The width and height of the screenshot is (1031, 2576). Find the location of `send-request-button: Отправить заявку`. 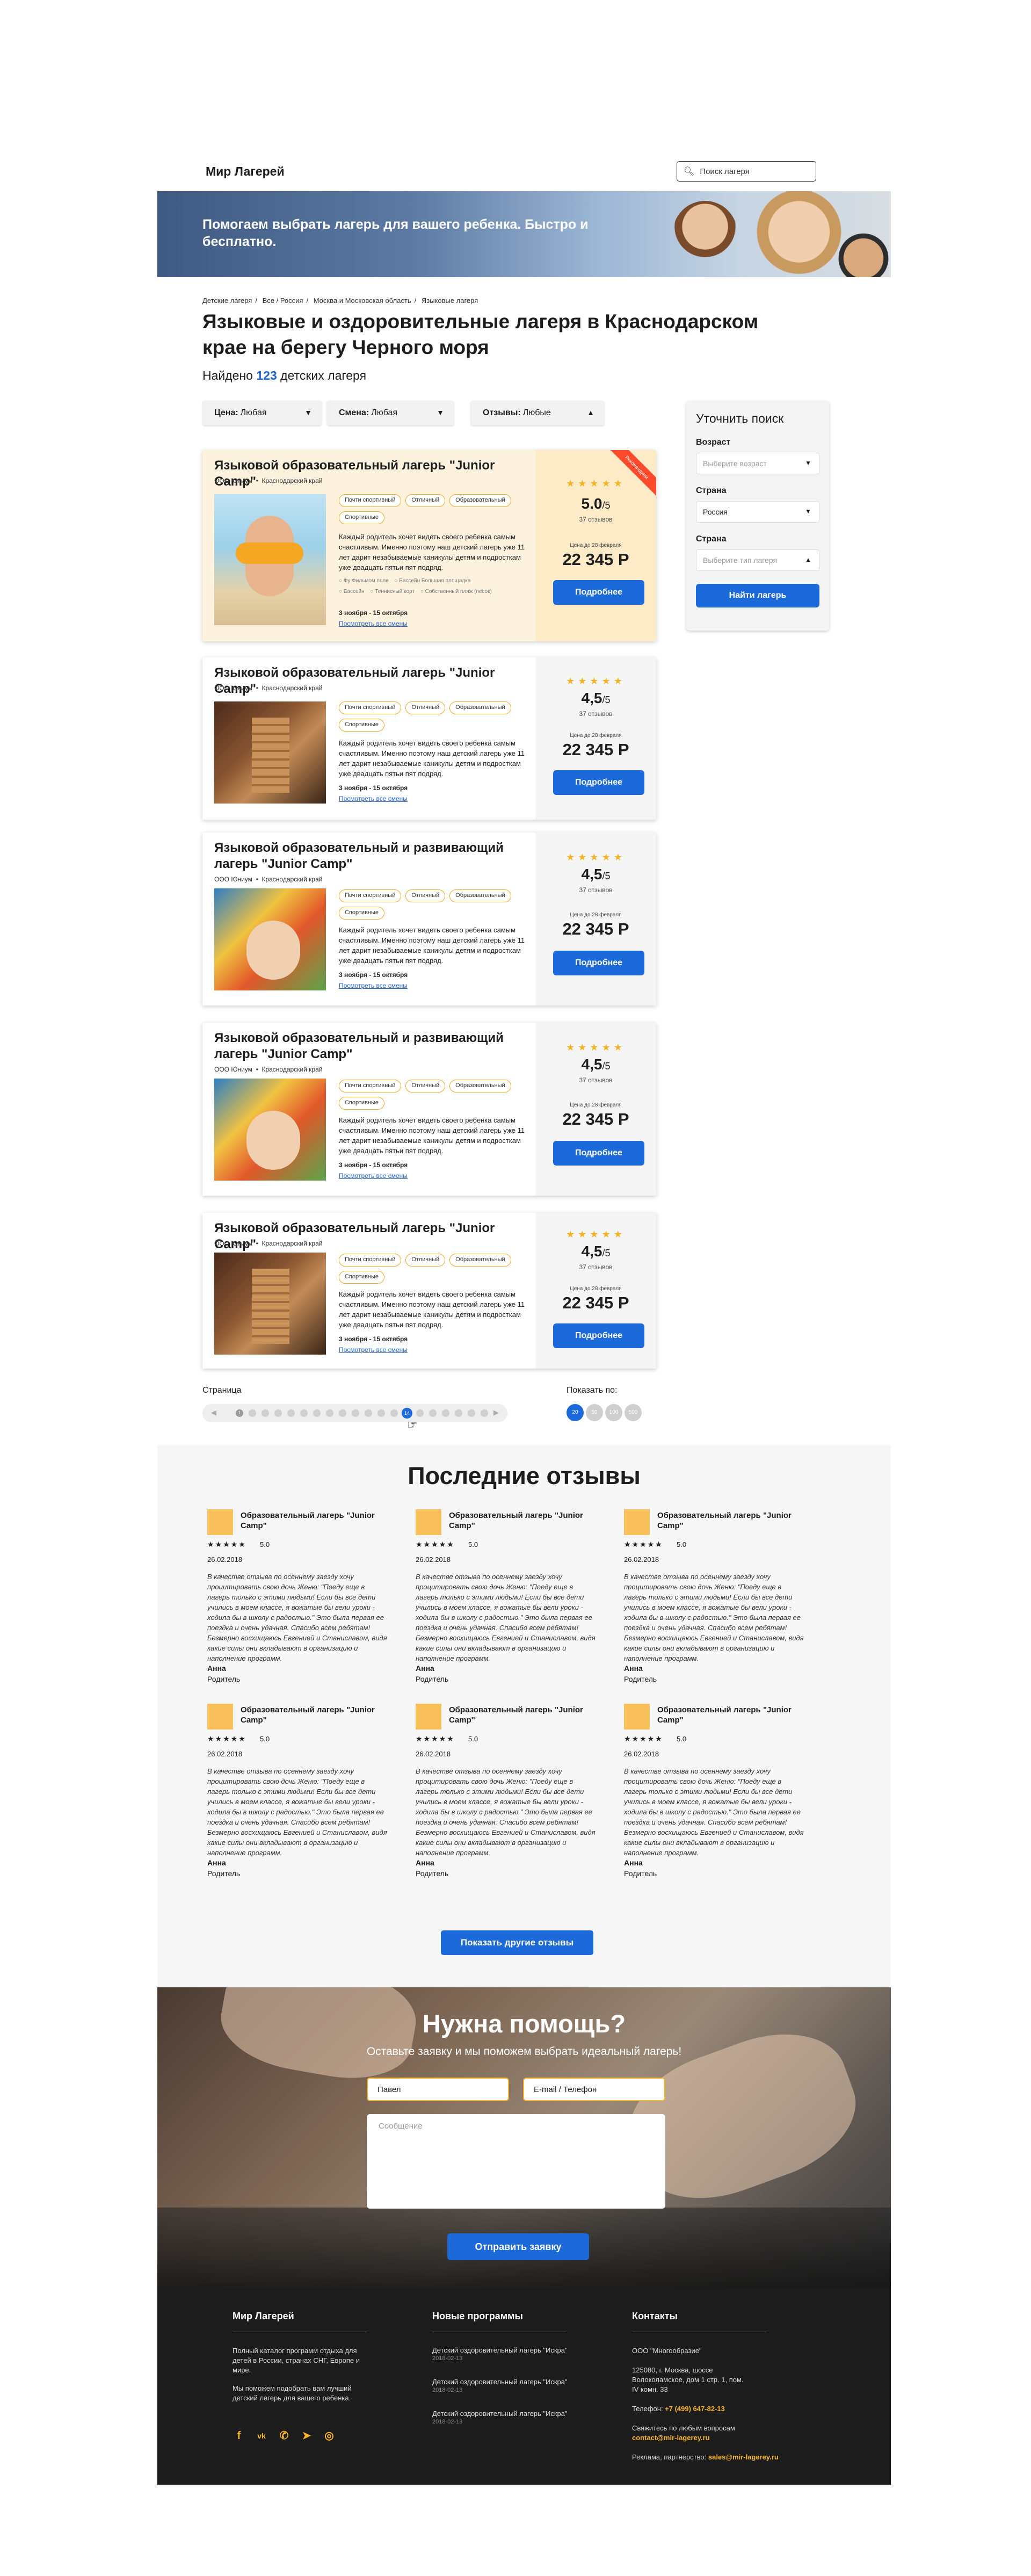

send-request-button: Отправить заявку is located at coordinates (518, 2246).